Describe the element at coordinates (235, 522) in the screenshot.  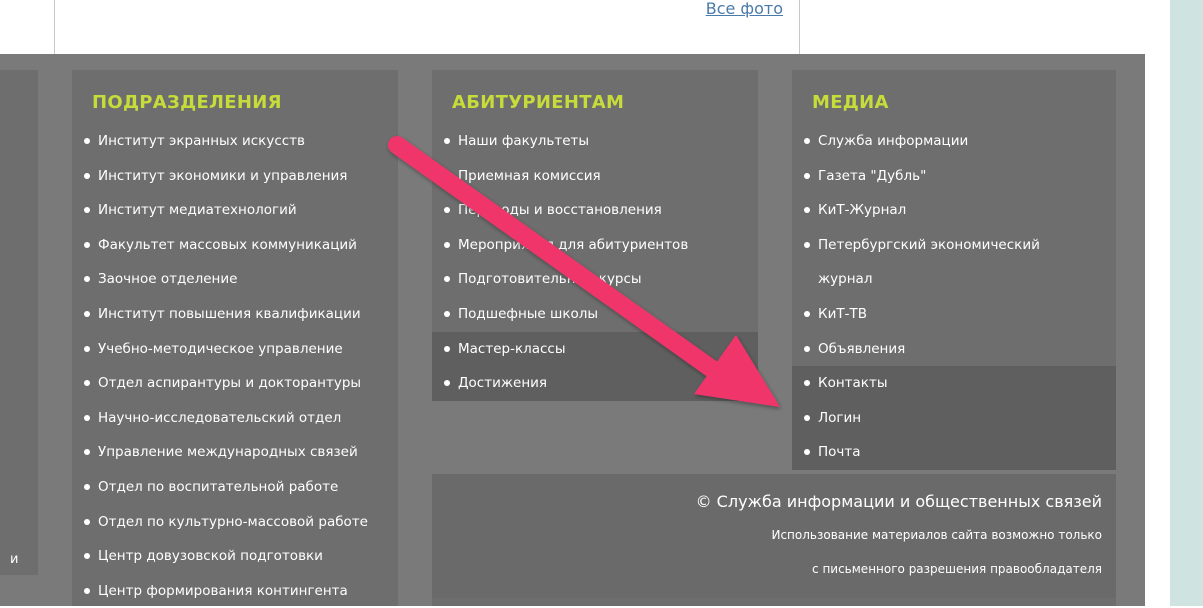
I see `nav-link: Отдел по культурно-массовой работе` at that location.